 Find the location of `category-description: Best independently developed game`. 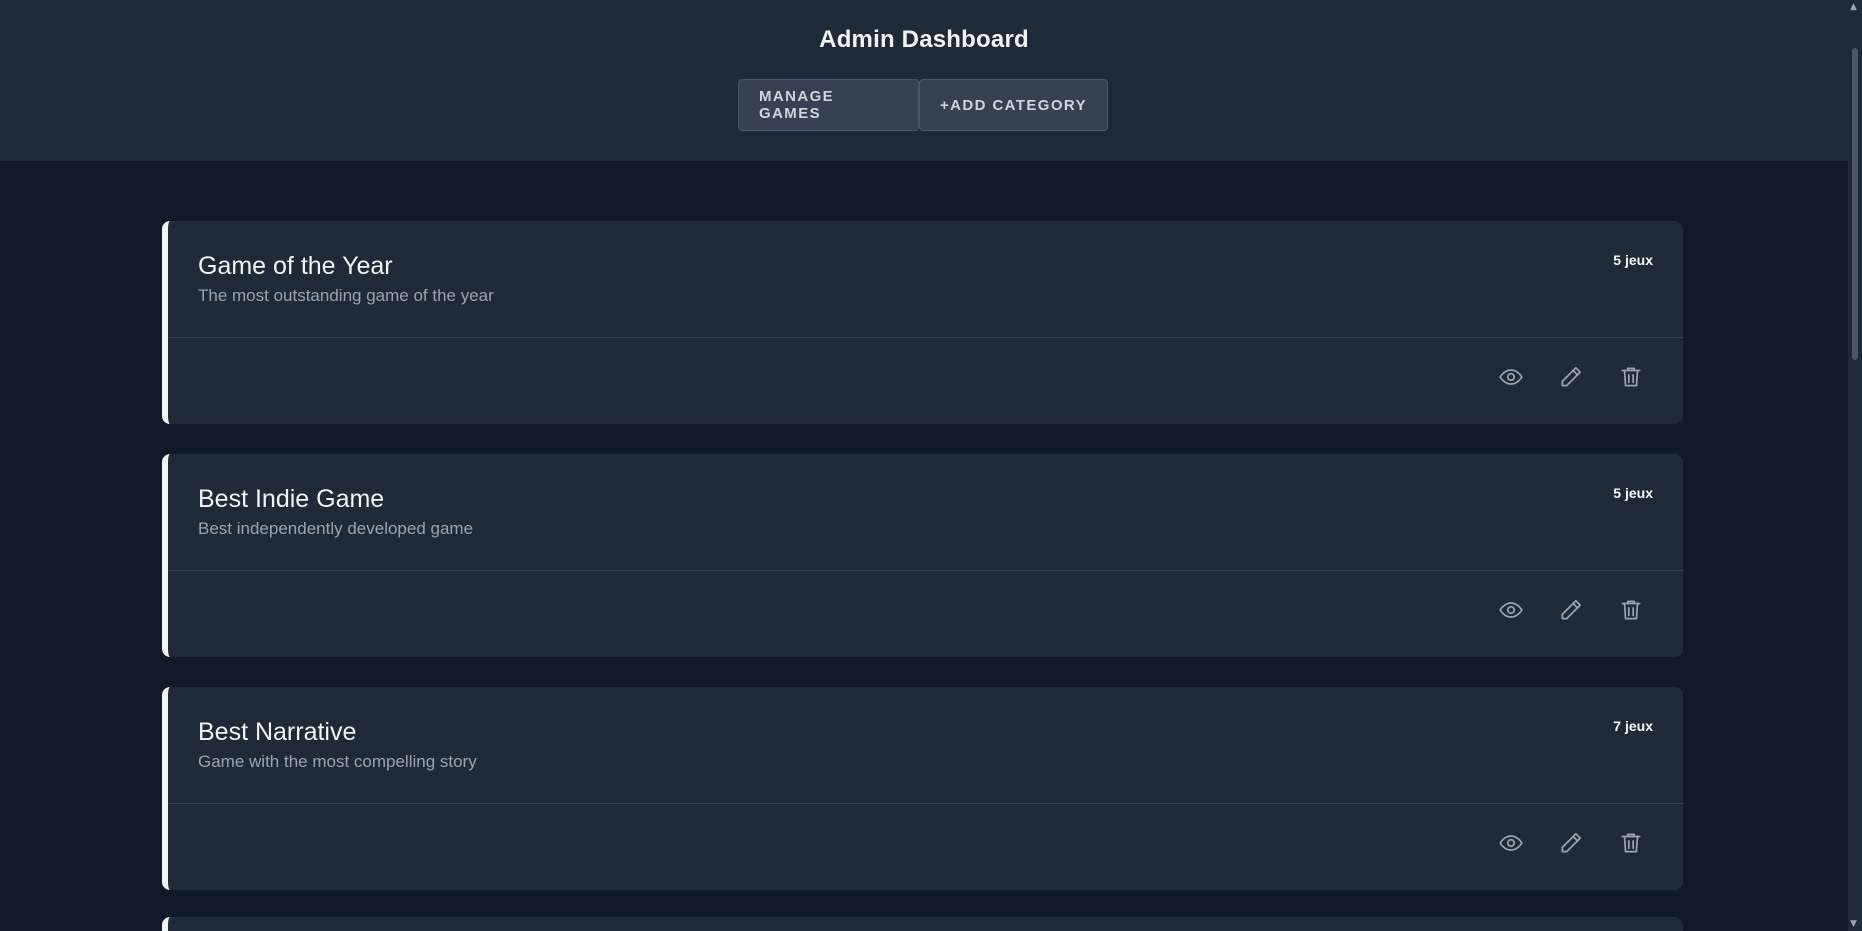

category-description: Best independently developed game is located at coordinates (336, 528).